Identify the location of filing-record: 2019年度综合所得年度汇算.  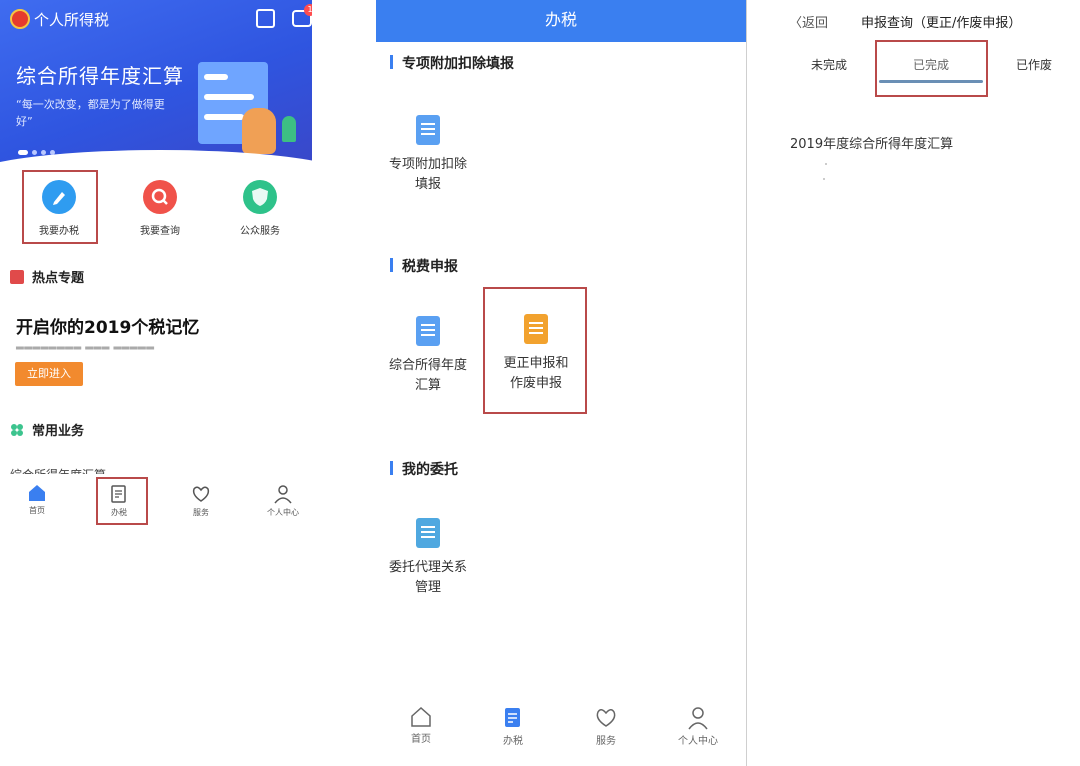
(871, 142).